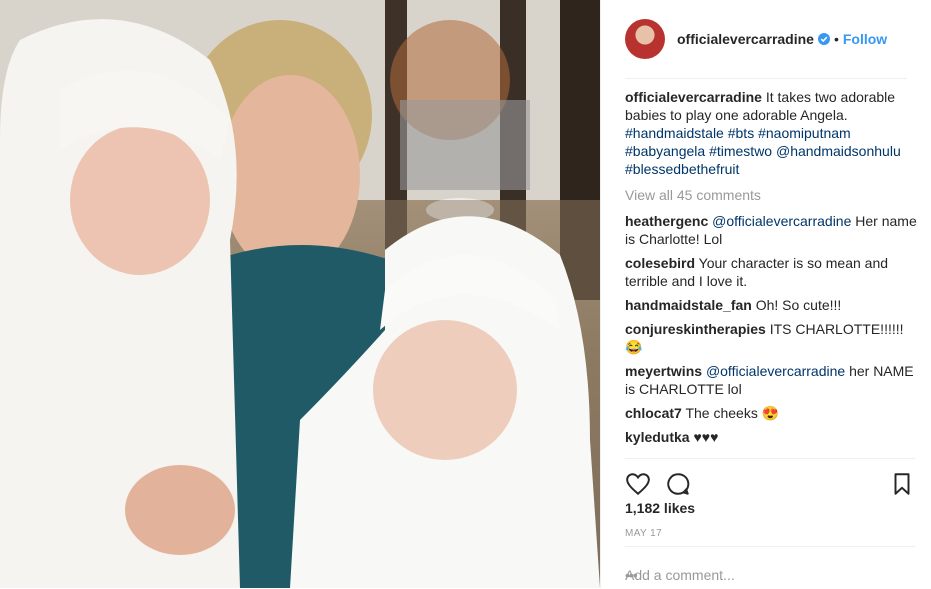 The image size is (931, 589). I want to click on comment-author: colesebird, so click(660, 263).